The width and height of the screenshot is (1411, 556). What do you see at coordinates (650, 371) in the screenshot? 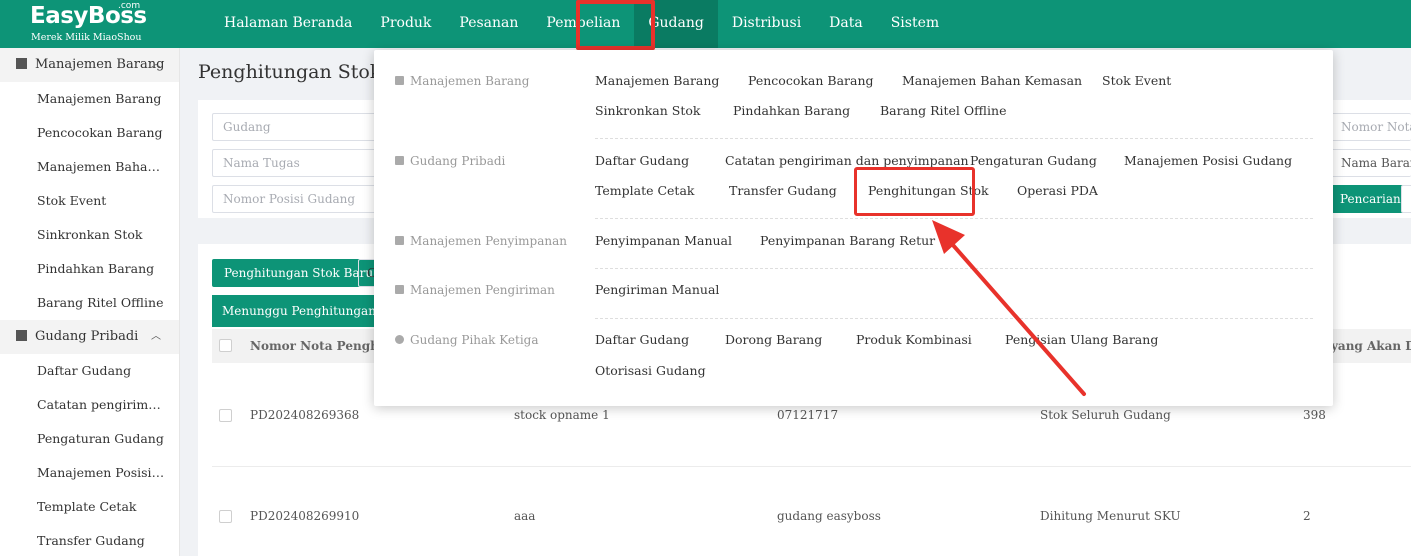
I see `menu-link: Otorisasi Gudang` at bounding box center [650, 371].